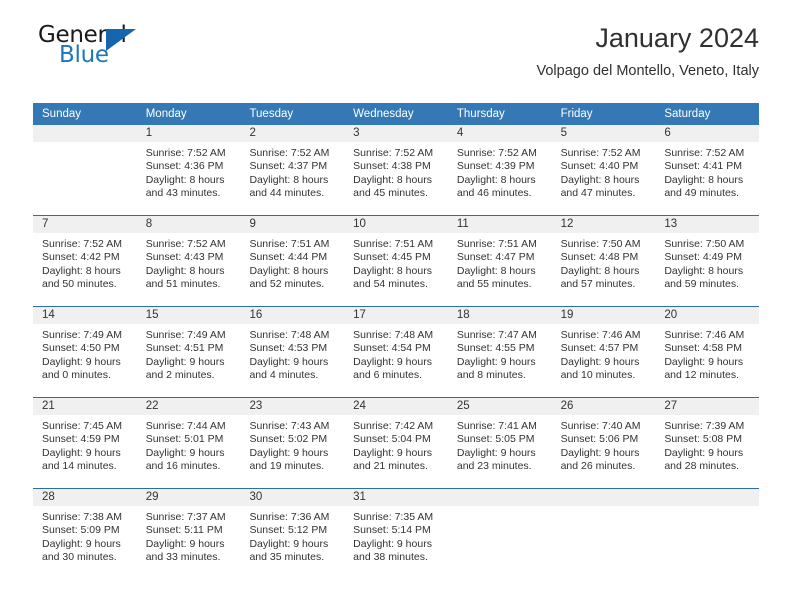  I want to click on day-number: 4, so click(499, 133).